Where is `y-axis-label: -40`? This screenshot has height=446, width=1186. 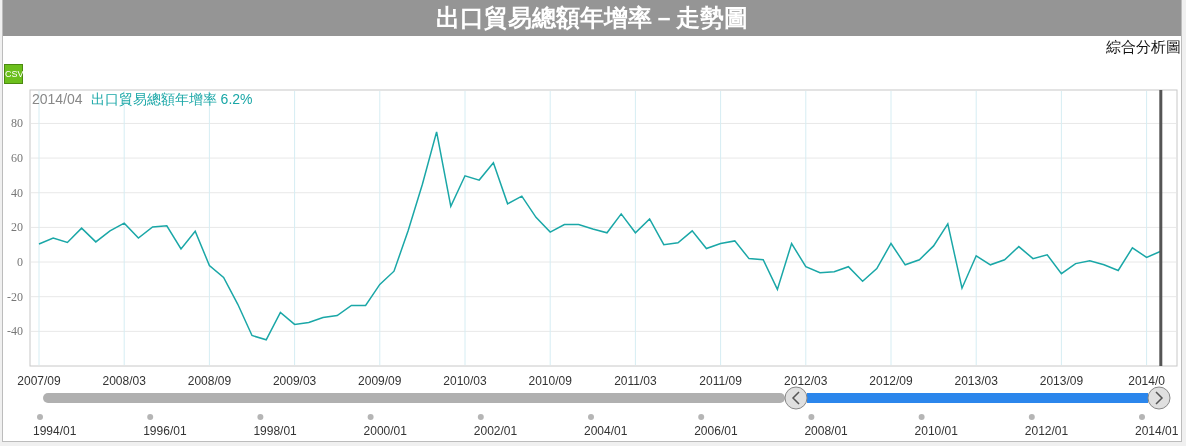
y-axis-label: -40 is located at coordinates (15, 331).